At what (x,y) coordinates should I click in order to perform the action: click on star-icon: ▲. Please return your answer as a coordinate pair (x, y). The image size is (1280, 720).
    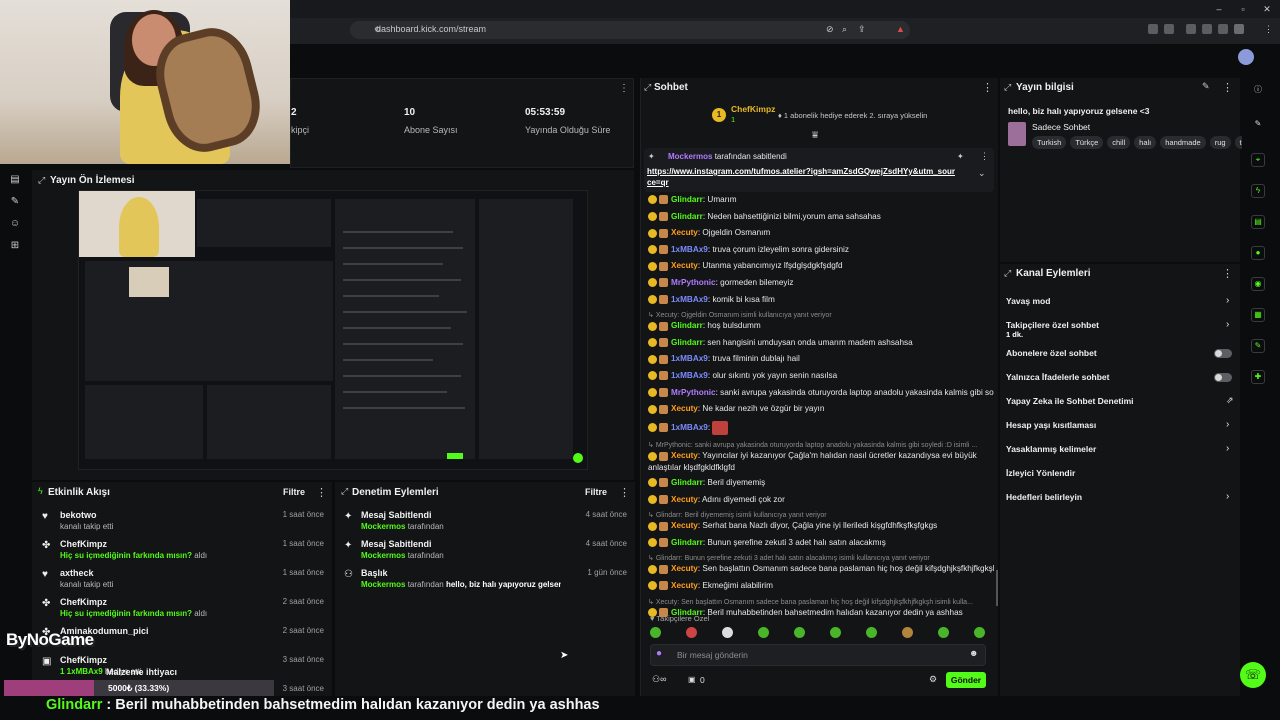
    Looking at the image, I should click on (900, 29).